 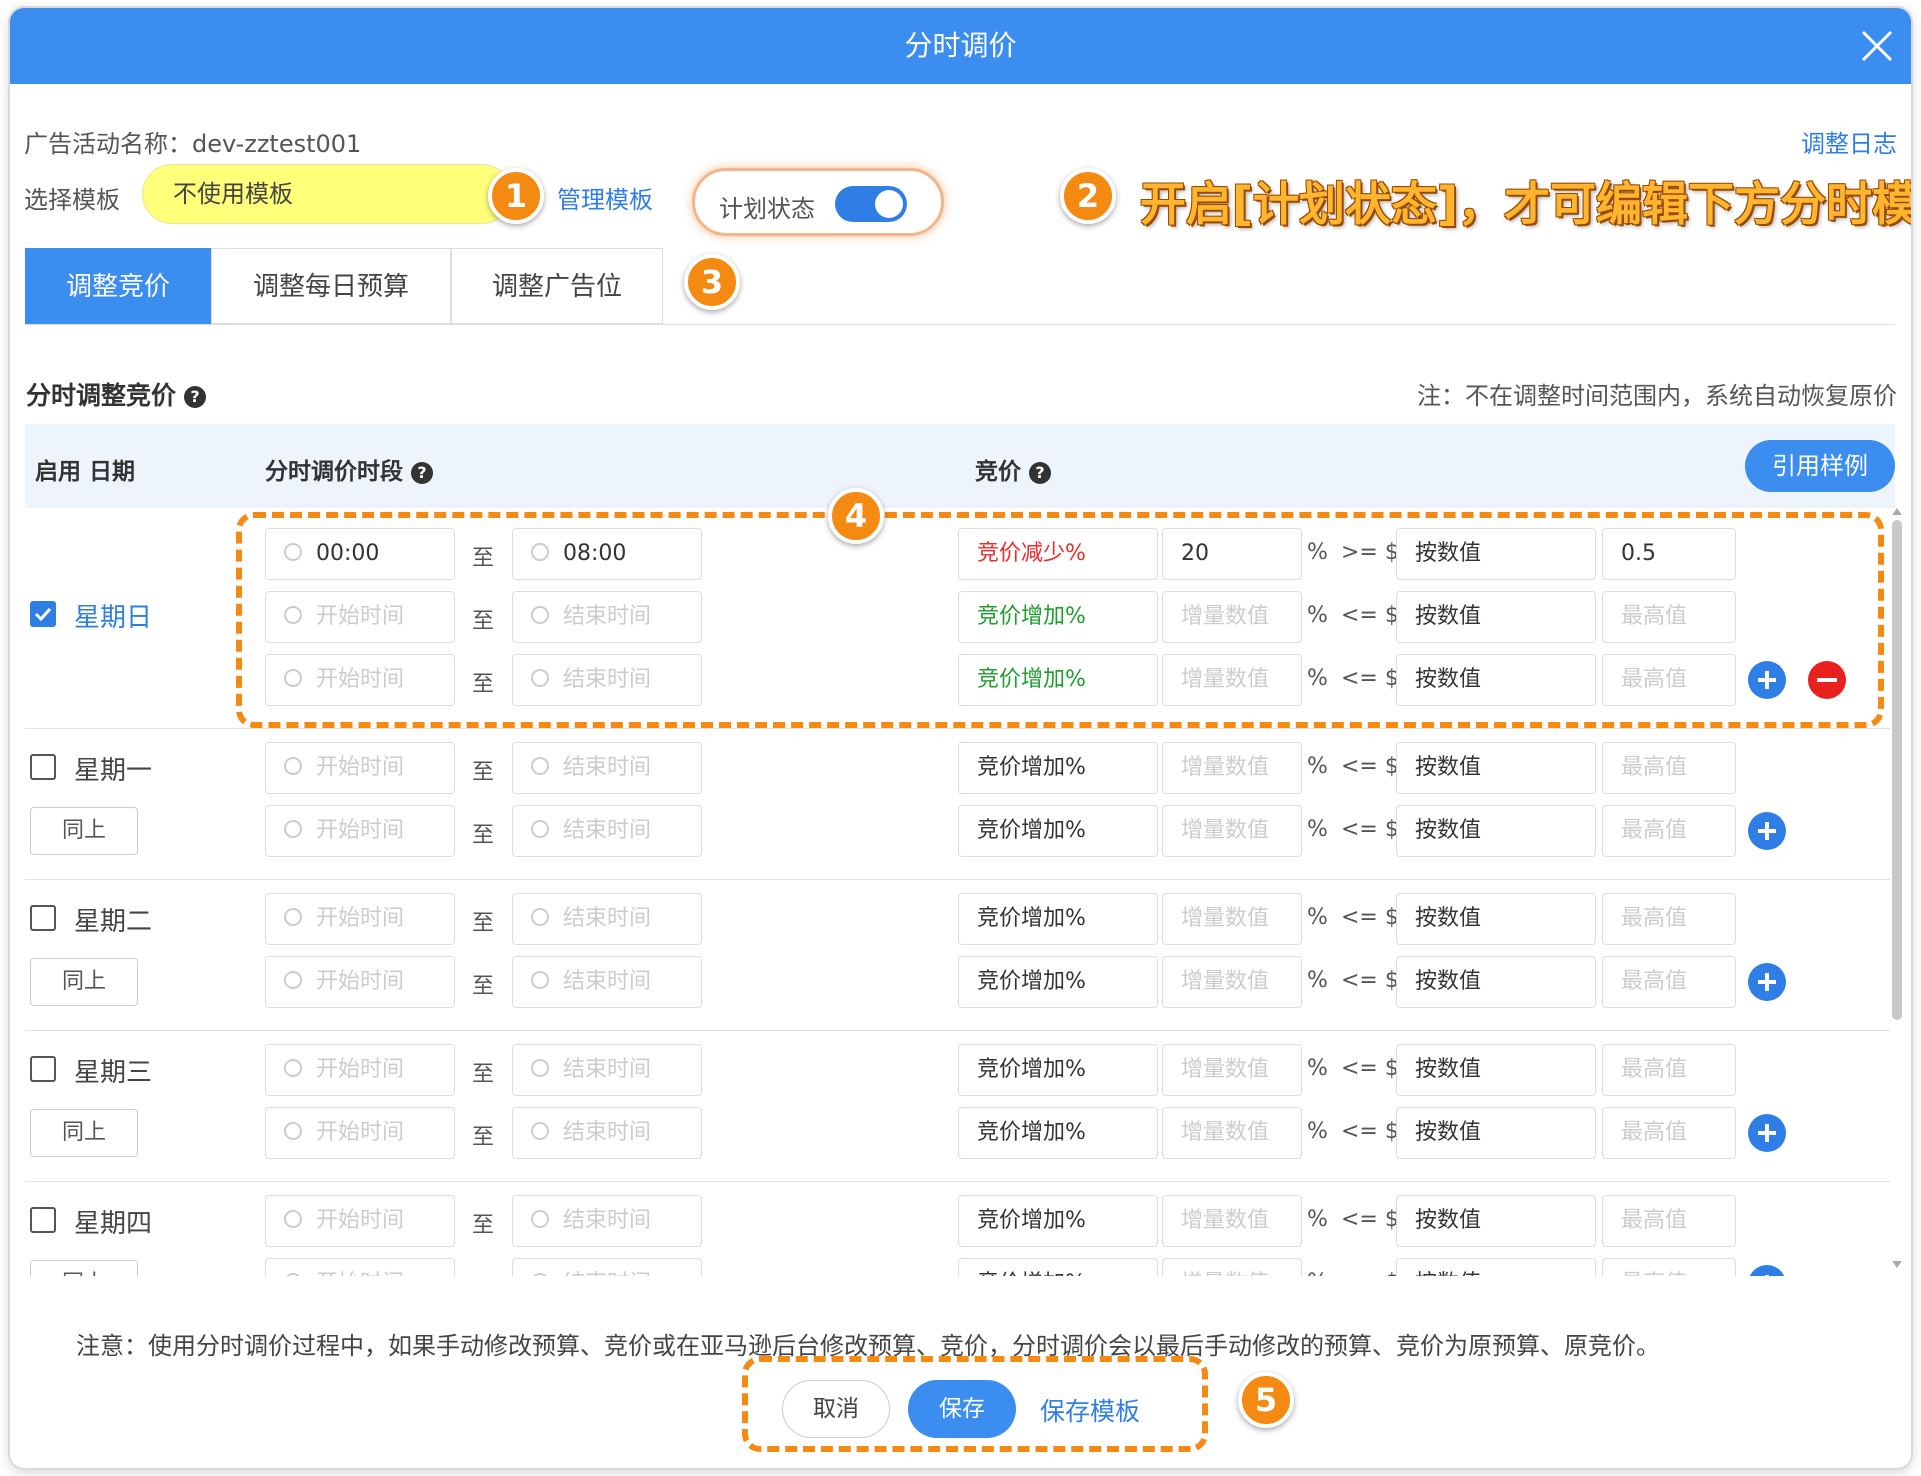 I want to click on table-header: 启用 日期 分时调价时段? 竞价? 引用样例, so click(x=960, y=466).